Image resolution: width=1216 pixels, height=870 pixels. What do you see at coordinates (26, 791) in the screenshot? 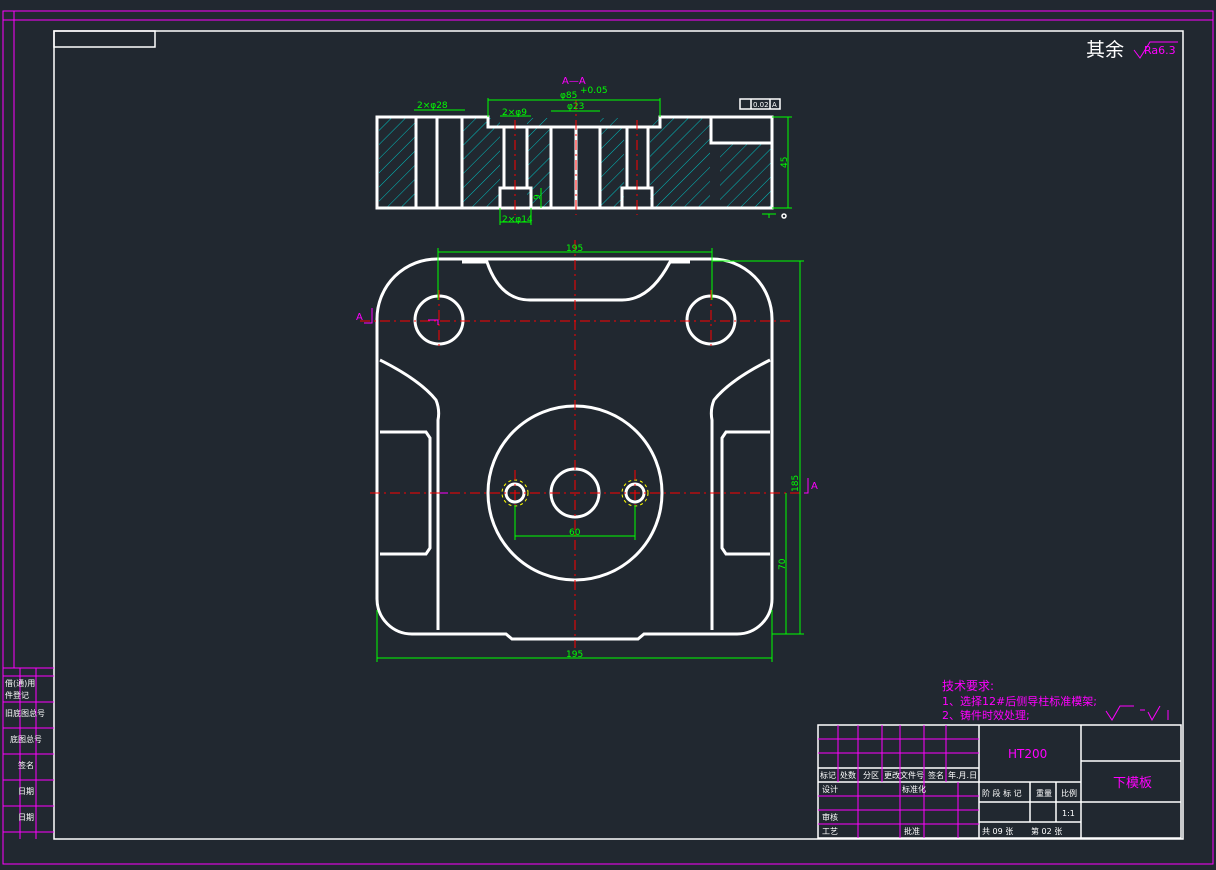
I see `strip-label-5: 日期` at bounding box center [26, 791].